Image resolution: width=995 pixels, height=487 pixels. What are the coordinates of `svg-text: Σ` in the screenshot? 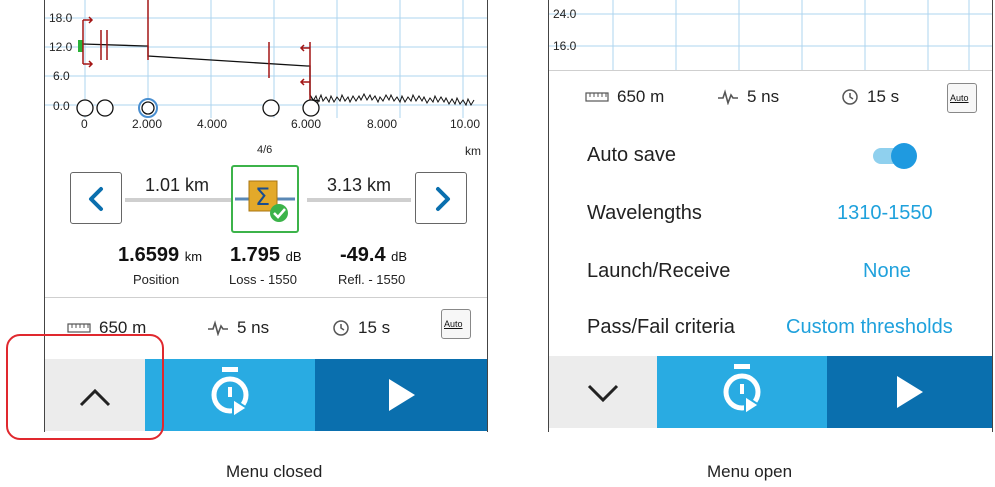 It's located at (262, 197).